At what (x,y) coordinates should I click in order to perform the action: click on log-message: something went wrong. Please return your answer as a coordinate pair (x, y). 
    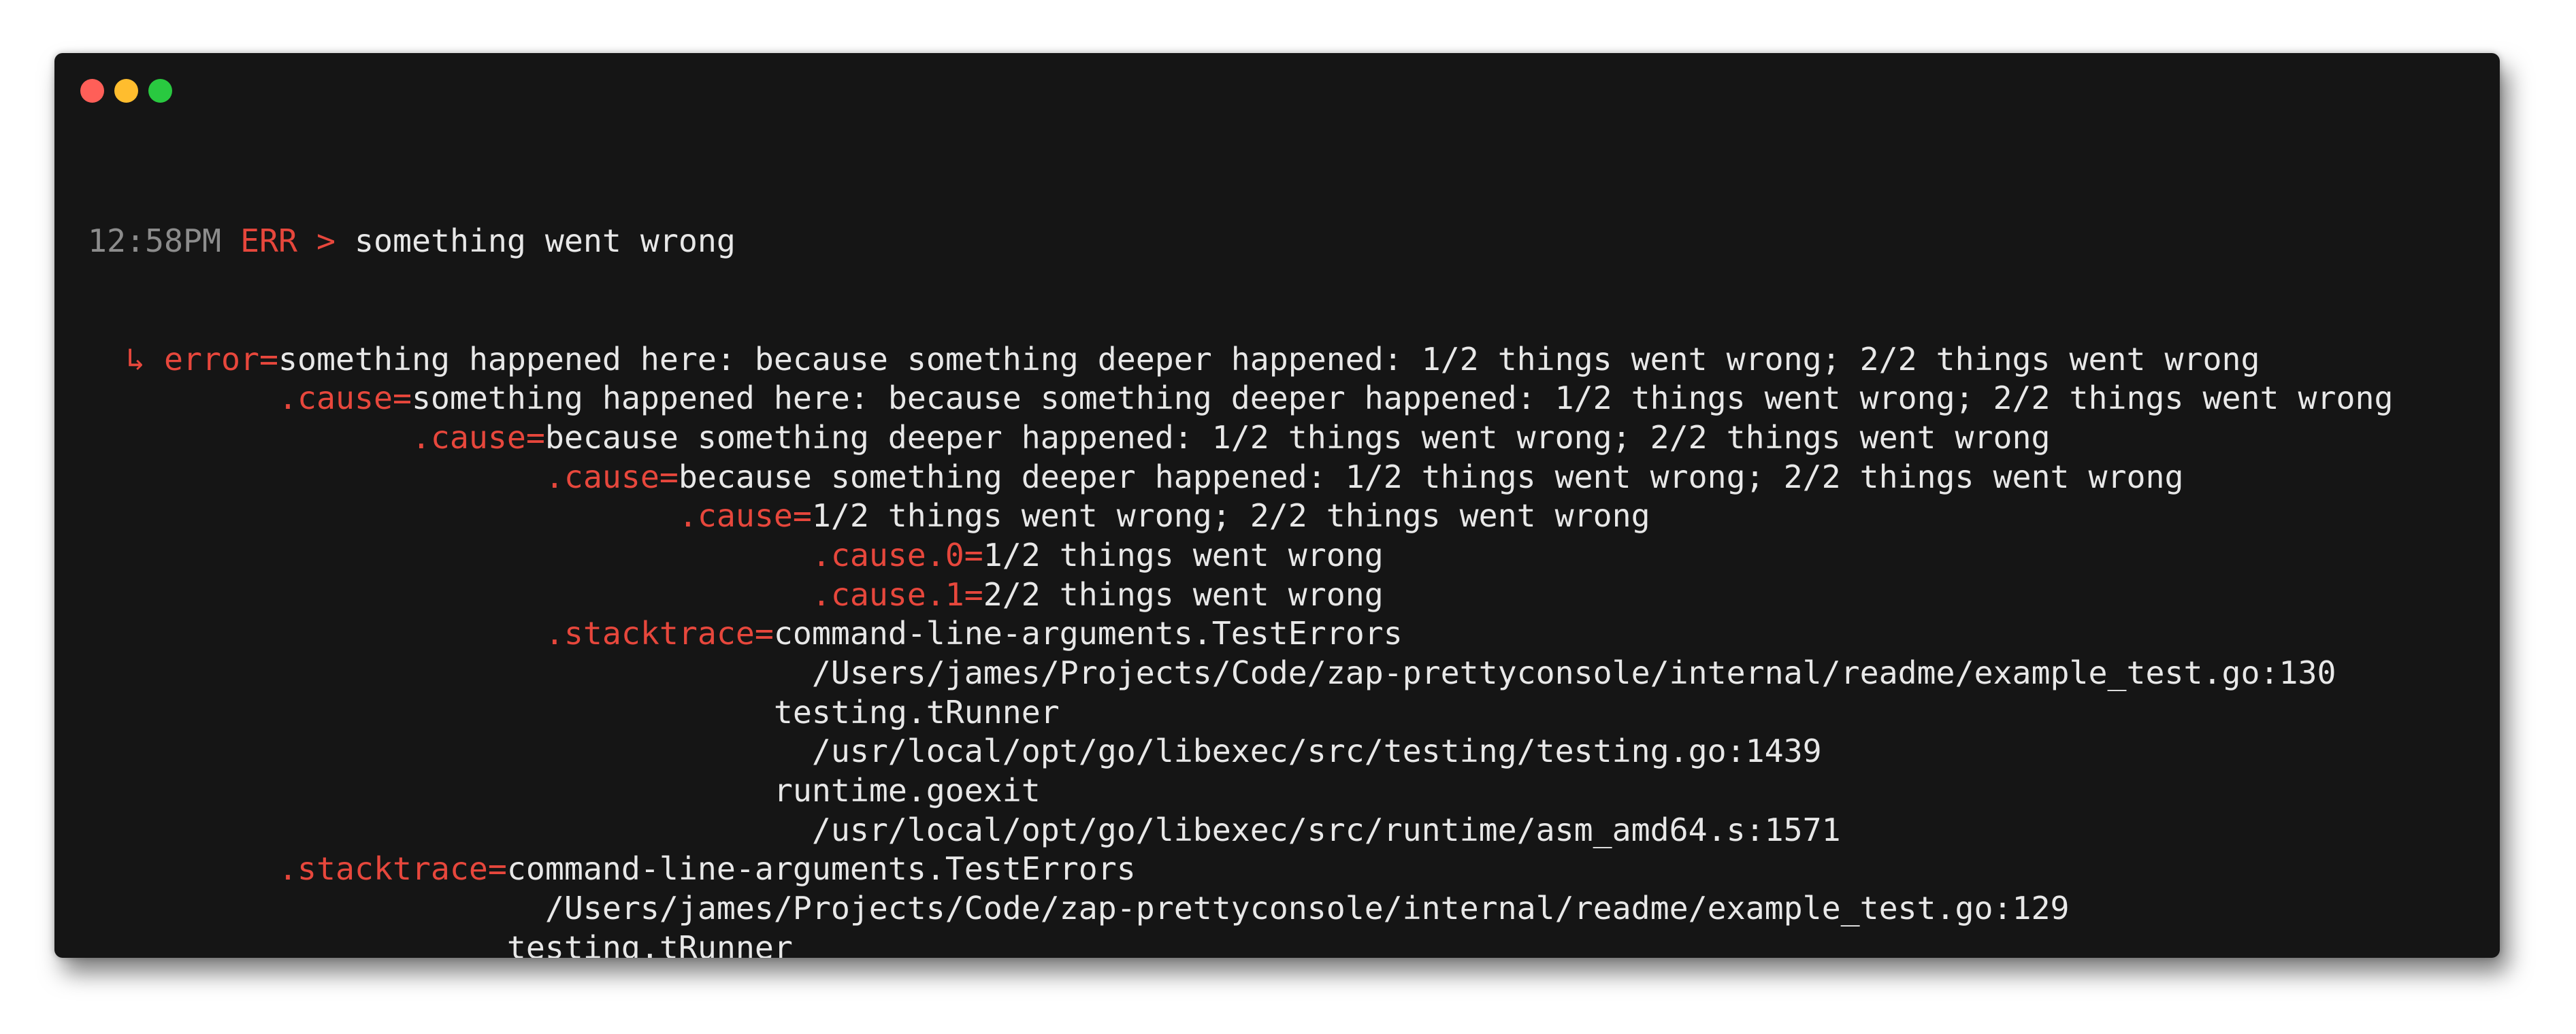
    Looking at the image, I should click on (545, 241).